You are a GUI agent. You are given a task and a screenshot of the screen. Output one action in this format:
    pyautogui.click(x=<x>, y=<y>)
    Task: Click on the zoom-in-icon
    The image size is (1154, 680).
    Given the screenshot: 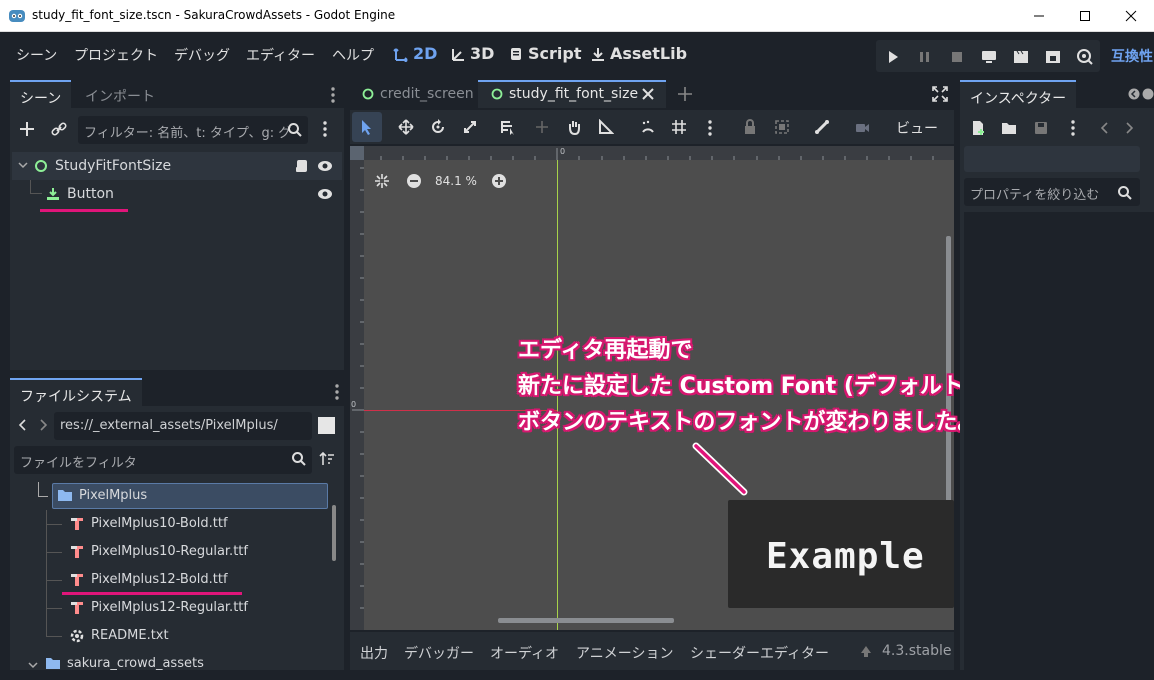 What is the action you would take?
    pyautogui.click(x=499, y=181)
    